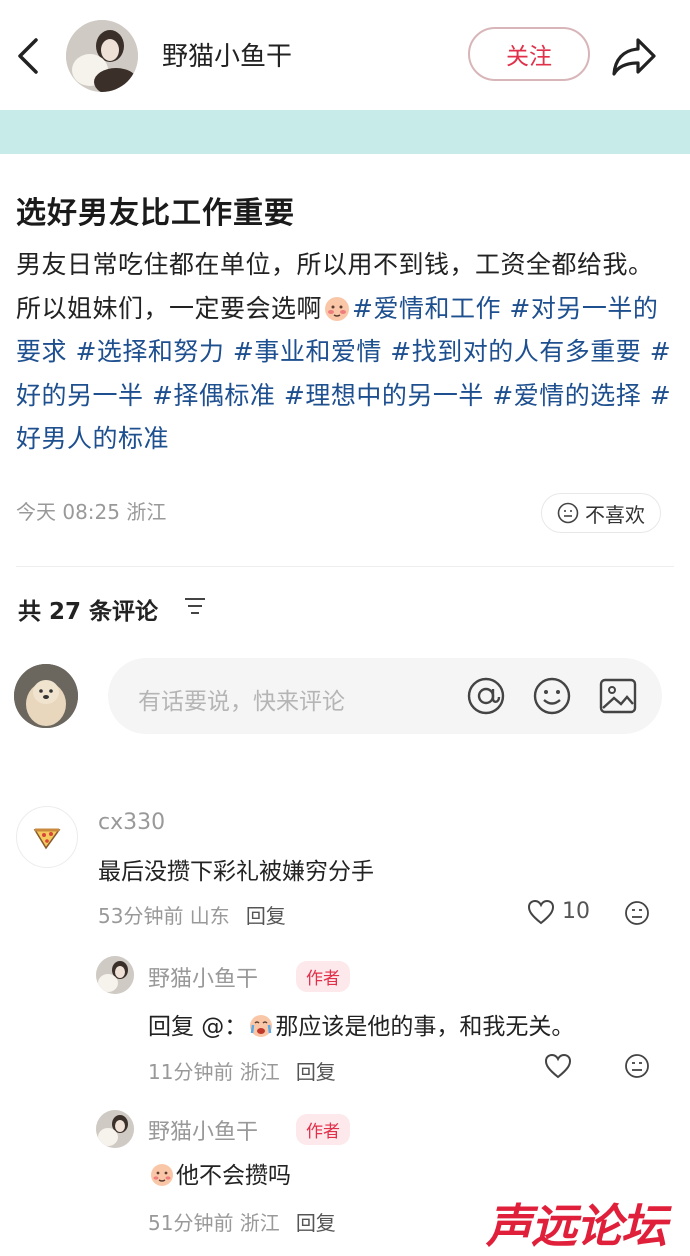  I want to click on hashtag-link: #爱情的选择, so click(566, 395).